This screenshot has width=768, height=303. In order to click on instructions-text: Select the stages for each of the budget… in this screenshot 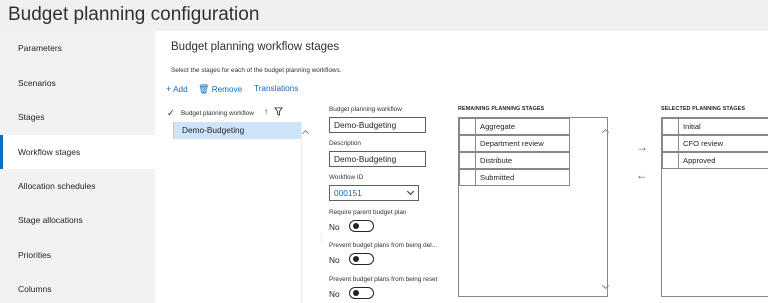, I will do `click(256, 70)`.